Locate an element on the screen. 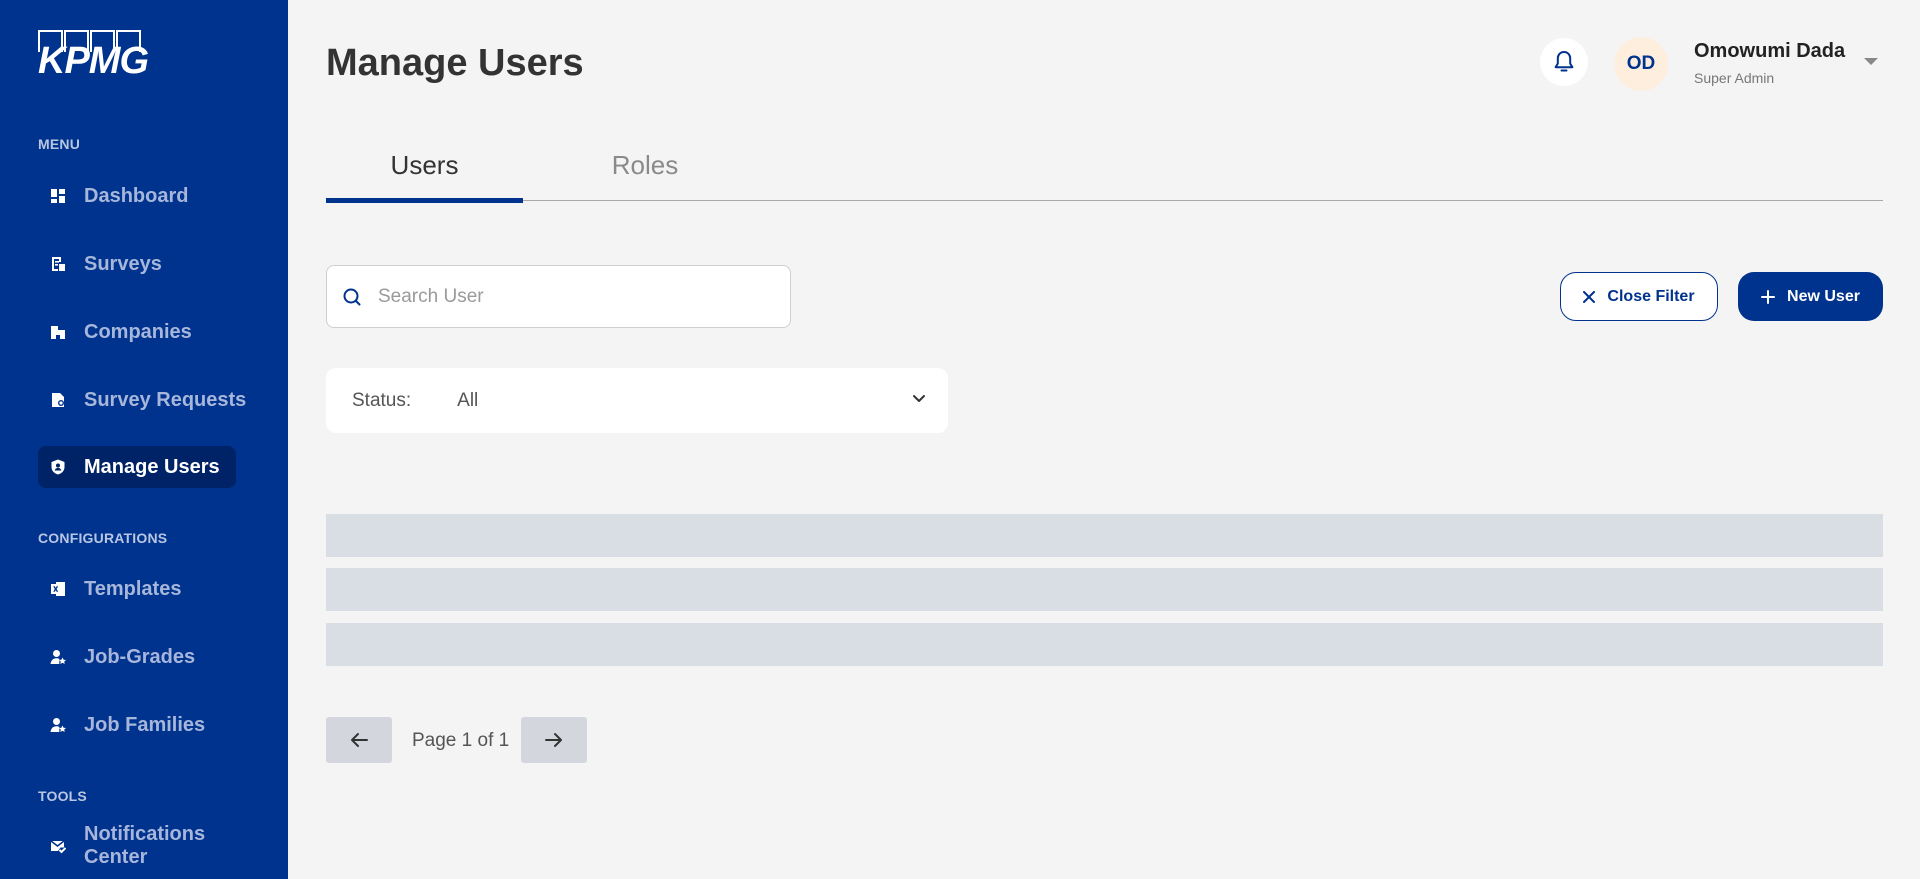  close-icon is located at coordinates (1589, 296).